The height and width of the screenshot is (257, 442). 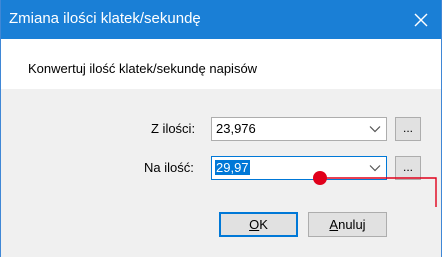 What do you see at coordinates (320, 178) in the screenshot?
I see `annotation-dot` at bounding box center [320, 178].